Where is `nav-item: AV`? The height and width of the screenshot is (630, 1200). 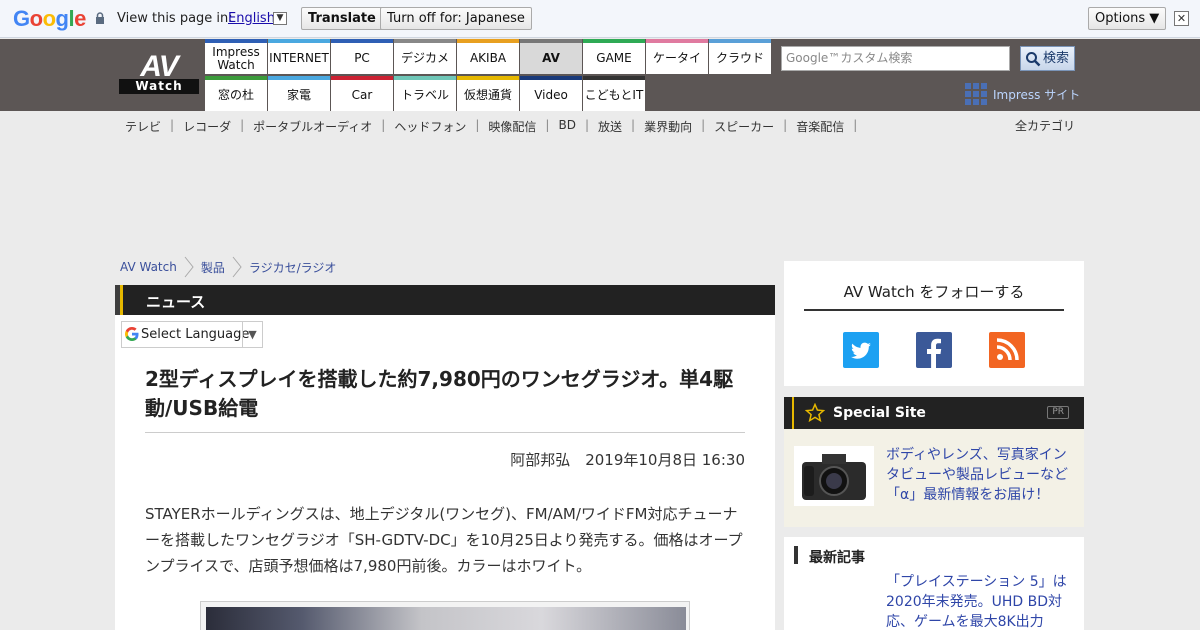
nav-item: AV is located at coordinates (551, 56).